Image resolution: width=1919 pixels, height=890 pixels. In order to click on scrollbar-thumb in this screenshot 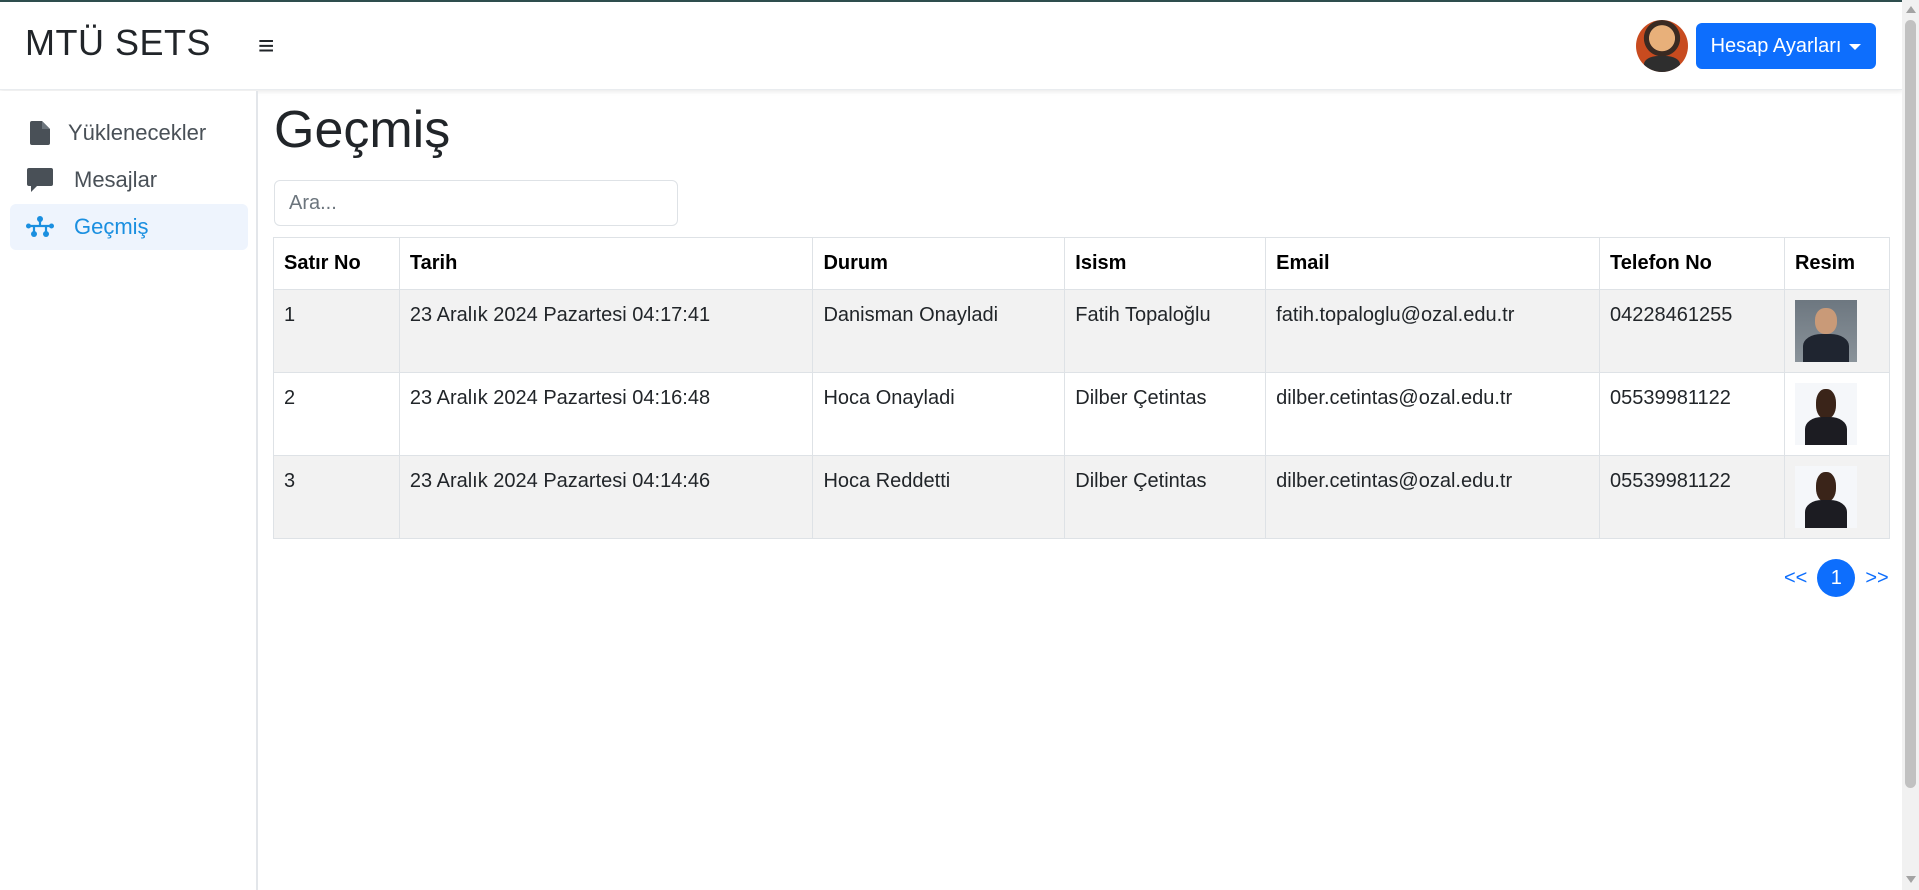, I will do `click(1910, 404)`.